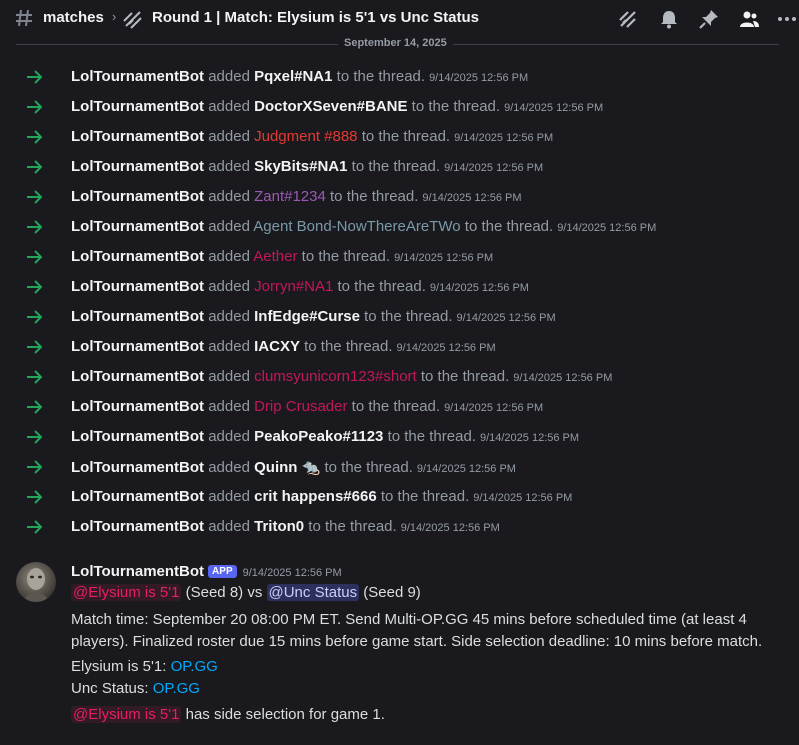 The image size is (799, 745). What do you see at coordinates (293, 76) in the screenshot?
I see `added-user: Pqxel#NA1` at bounding box center [293, 76].